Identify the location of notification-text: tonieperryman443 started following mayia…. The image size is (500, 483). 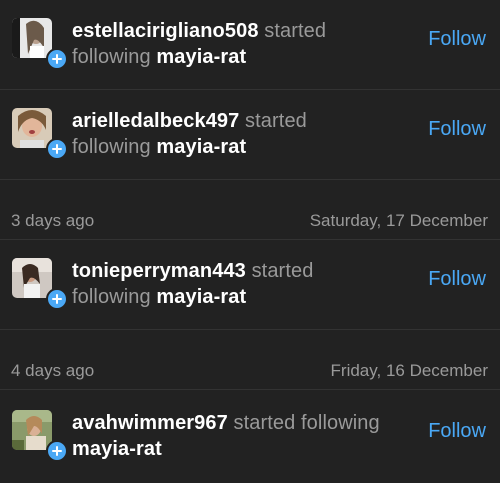
(240, 284).